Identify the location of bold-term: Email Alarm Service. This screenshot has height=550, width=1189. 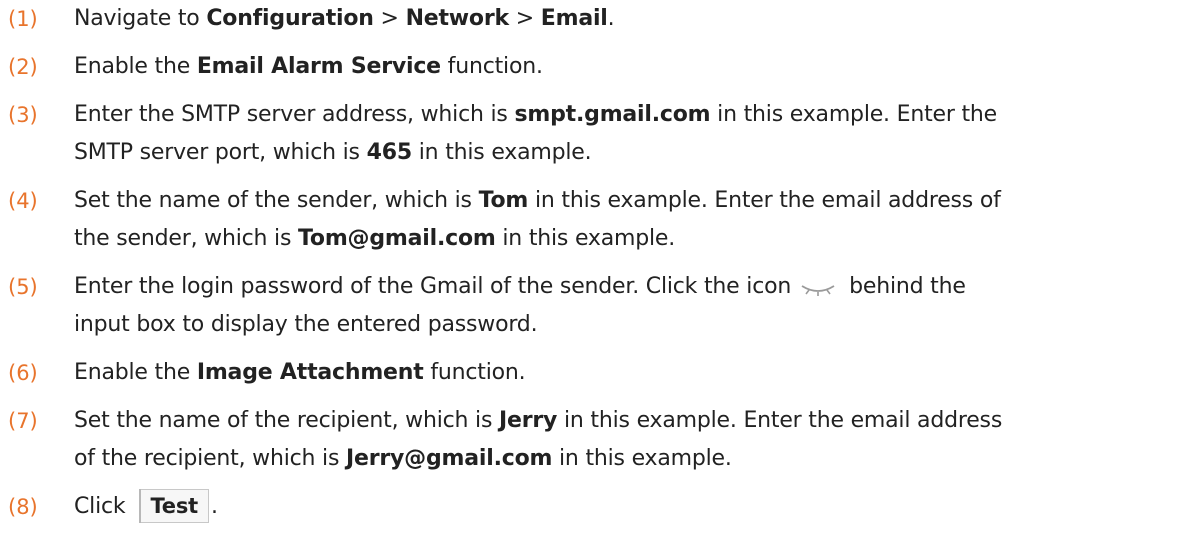
(318, 66).